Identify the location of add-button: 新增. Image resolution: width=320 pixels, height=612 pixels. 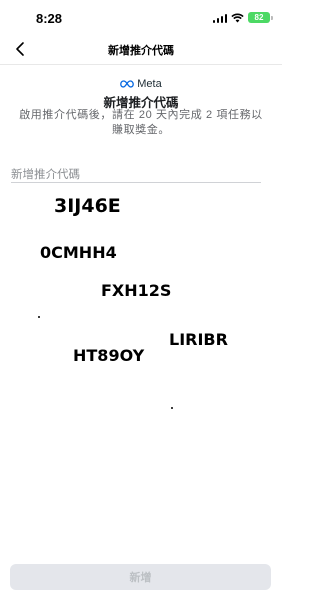
(140, 577).